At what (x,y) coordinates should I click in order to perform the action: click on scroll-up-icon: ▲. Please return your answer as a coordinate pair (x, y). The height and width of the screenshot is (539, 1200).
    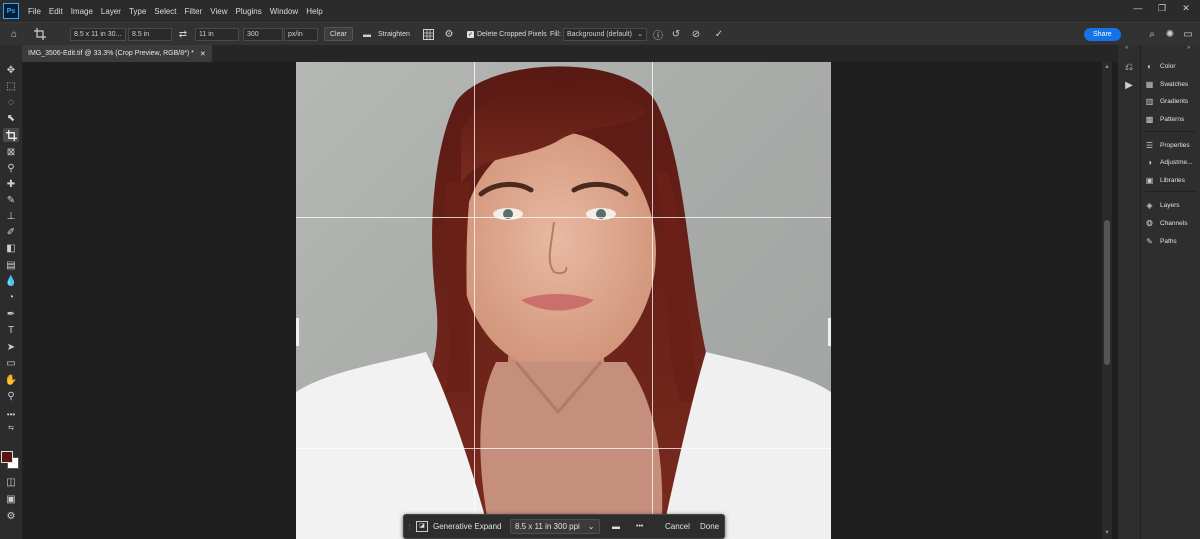
    Looking at the image, I should click on (1107, 67).